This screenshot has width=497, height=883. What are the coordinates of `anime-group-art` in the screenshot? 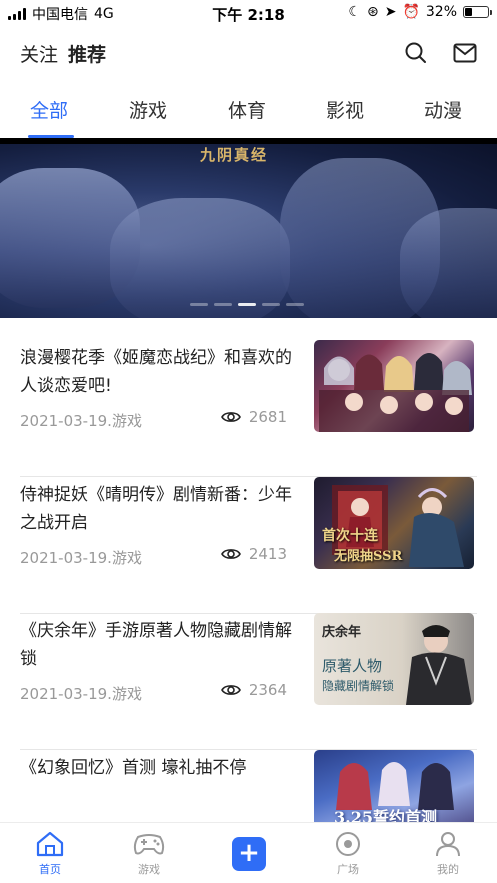 It's located at (395, 392).